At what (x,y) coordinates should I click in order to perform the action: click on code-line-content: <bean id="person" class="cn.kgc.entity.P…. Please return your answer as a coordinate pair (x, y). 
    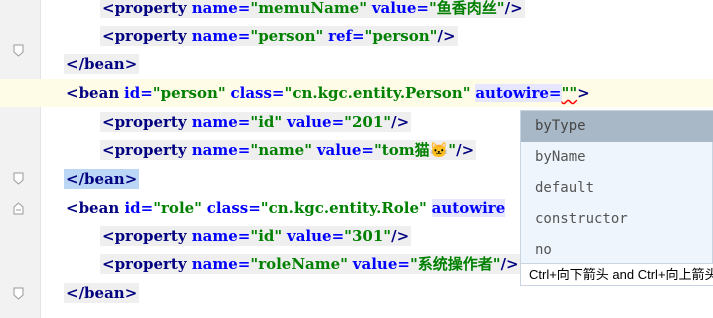
    Looking at the image, I should click on (328, 93).